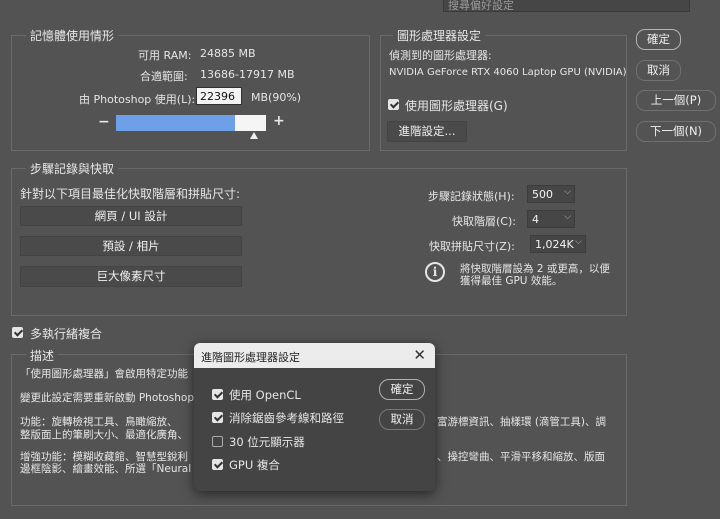 This screenshot has height=519, width=720. I want to click on cache-tile-size-label: 快取拼貼尺寸(Z):, so click(472, 246).